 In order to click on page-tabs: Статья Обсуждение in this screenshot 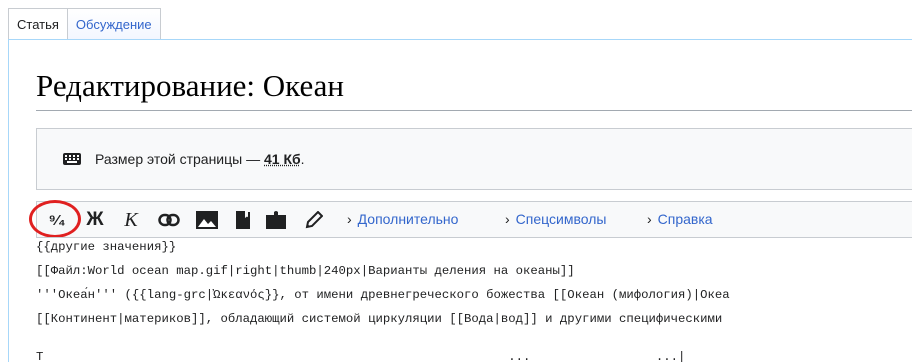, I will do `click(84, 24)`.